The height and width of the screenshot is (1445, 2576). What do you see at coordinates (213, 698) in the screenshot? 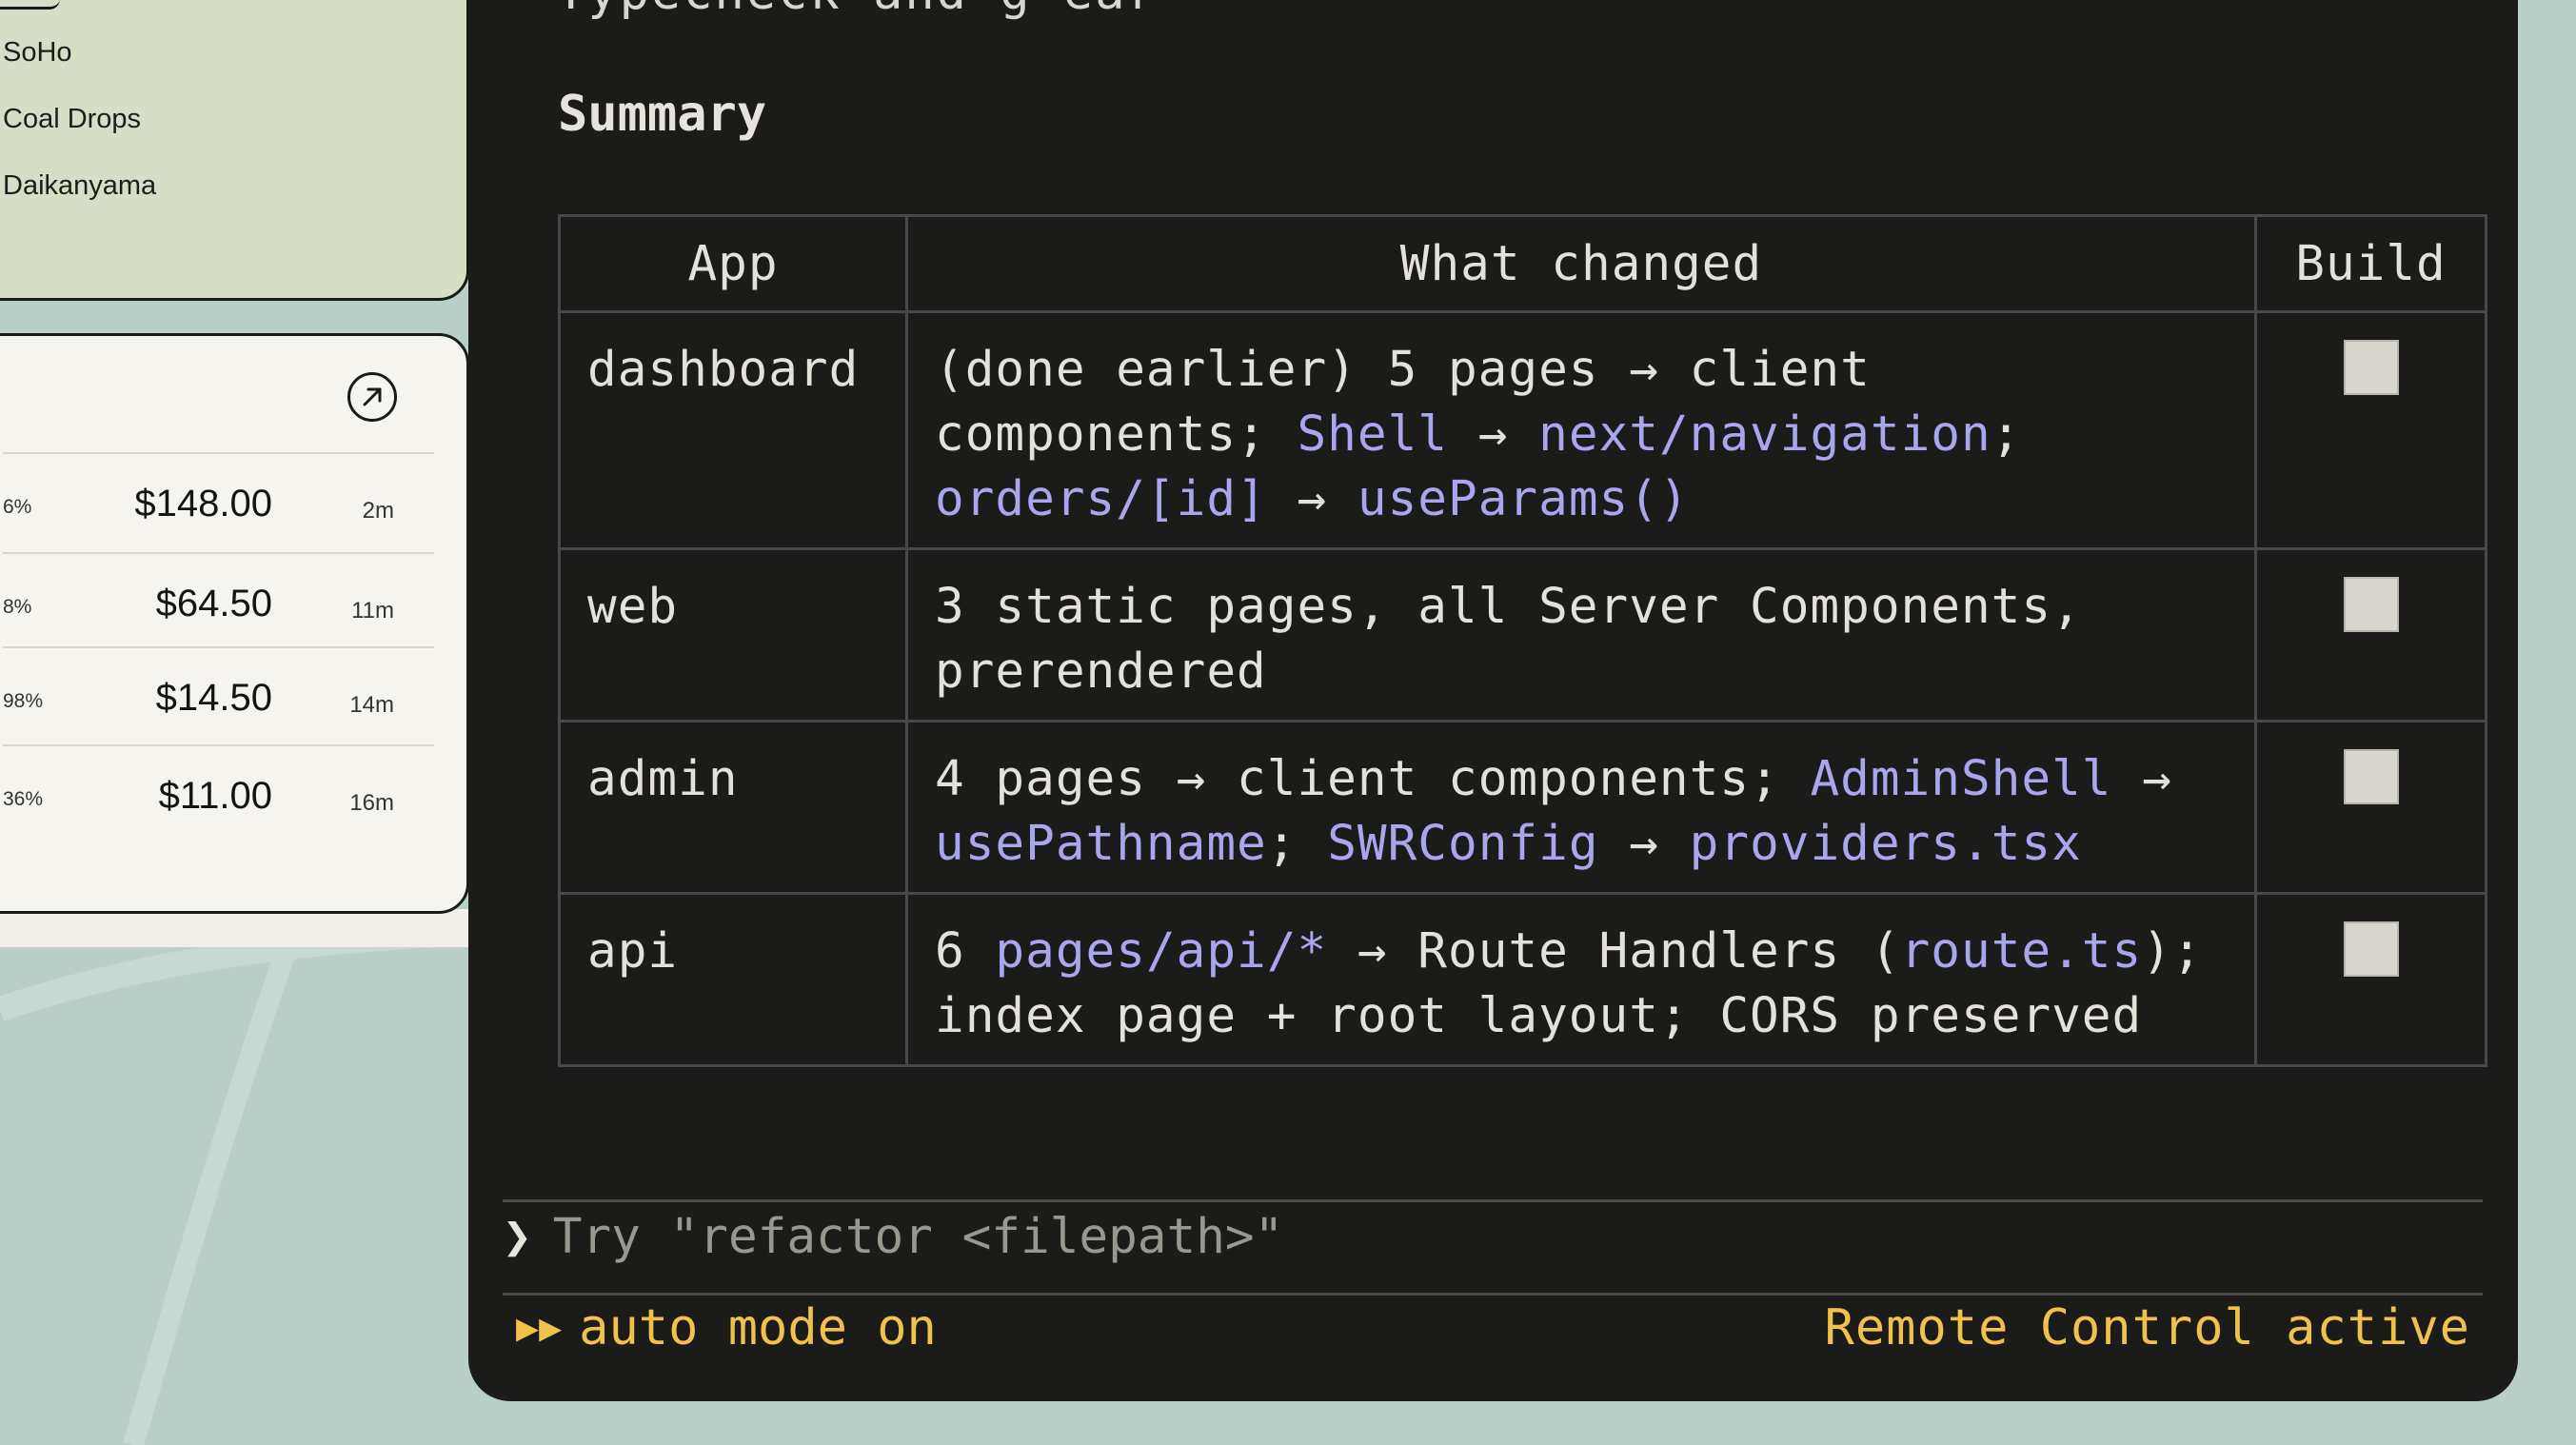
I see `payment-amount: $14.50` at bounding box center [213, 698].